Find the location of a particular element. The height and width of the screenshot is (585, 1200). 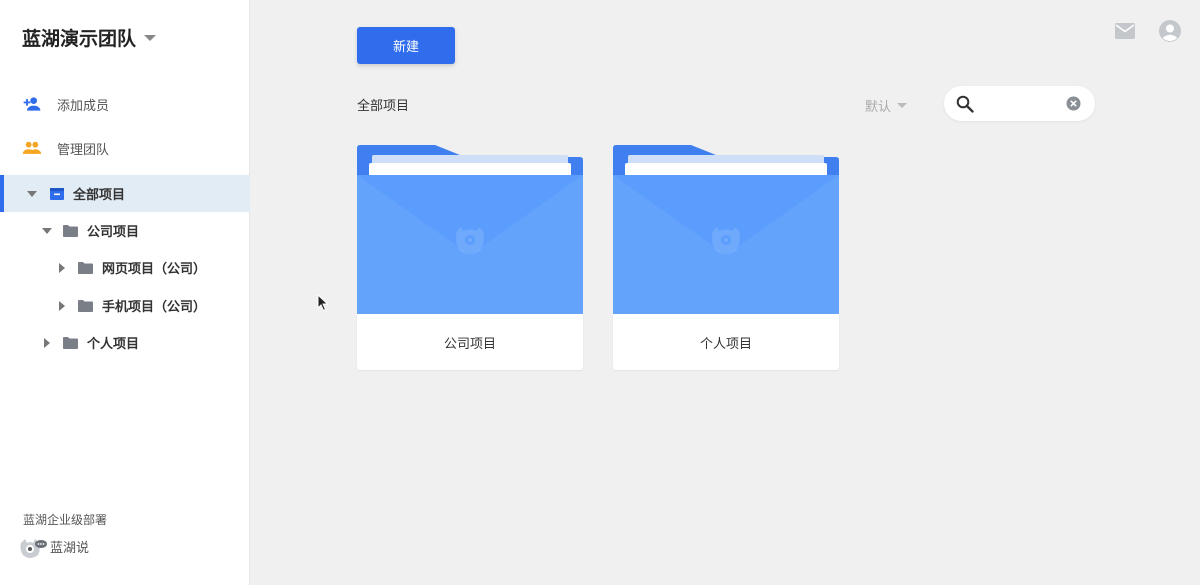

lanhu-says-label: 蓝湖说 is located at coordinates (70, 548).